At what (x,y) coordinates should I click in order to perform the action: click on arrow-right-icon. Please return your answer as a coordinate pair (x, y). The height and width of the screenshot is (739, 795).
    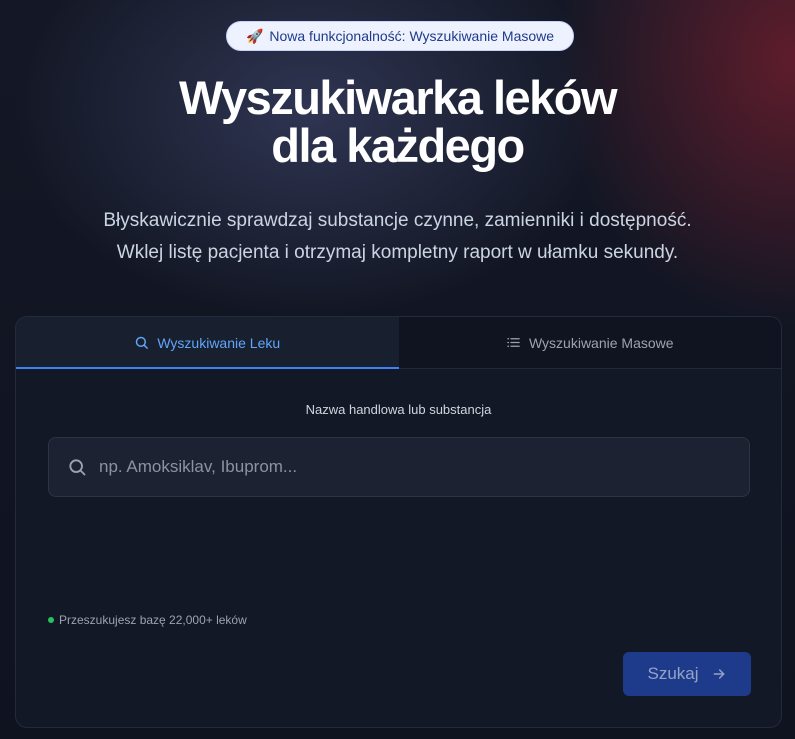
    Looking at the image, I should click on (718, 674).